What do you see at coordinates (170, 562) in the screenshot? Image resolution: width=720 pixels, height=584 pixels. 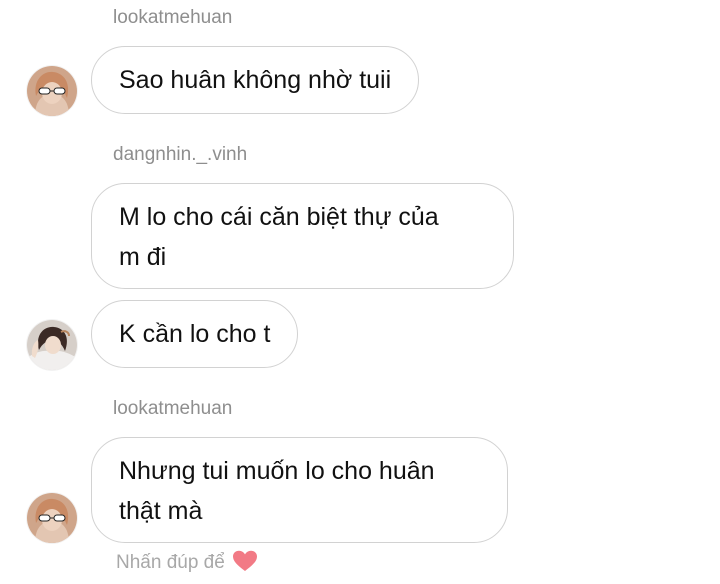 I see `double-tap-hint-text: Nhấn đúp để` at bounding box center [170, 562].